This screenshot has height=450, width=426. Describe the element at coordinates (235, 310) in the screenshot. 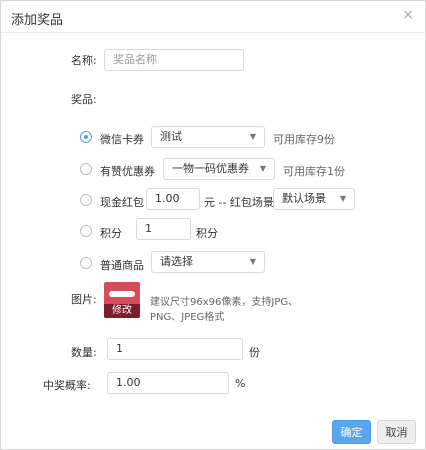

I see `image-hint: 建议尺寸96x96像素，支持JPG、 PNG、JPEG格式` at that location.